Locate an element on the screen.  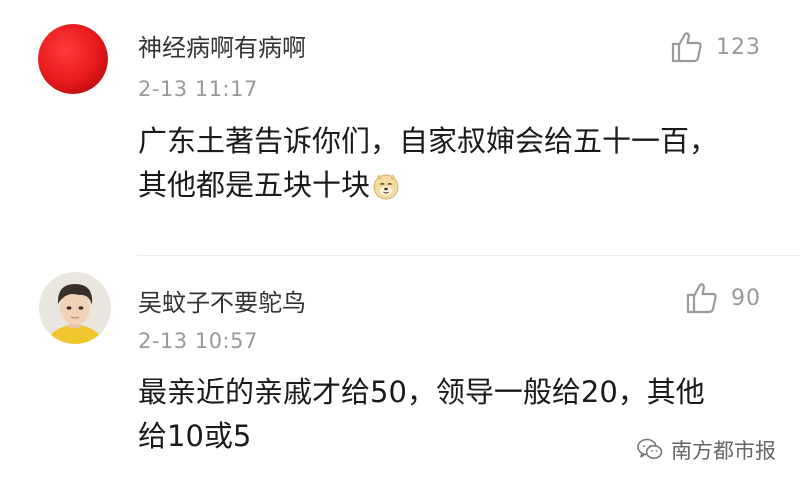
timestamp: 2-13 11:17 is located at coordinates (198, 89).